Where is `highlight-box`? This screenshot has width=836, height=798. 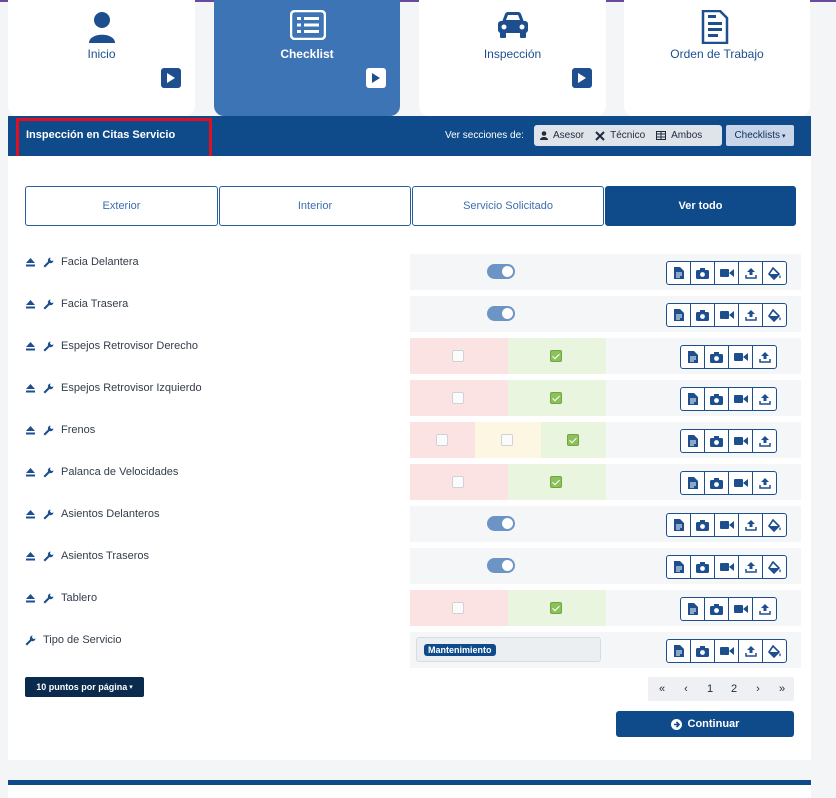
highlight-box is located at coordinates (114, 139).